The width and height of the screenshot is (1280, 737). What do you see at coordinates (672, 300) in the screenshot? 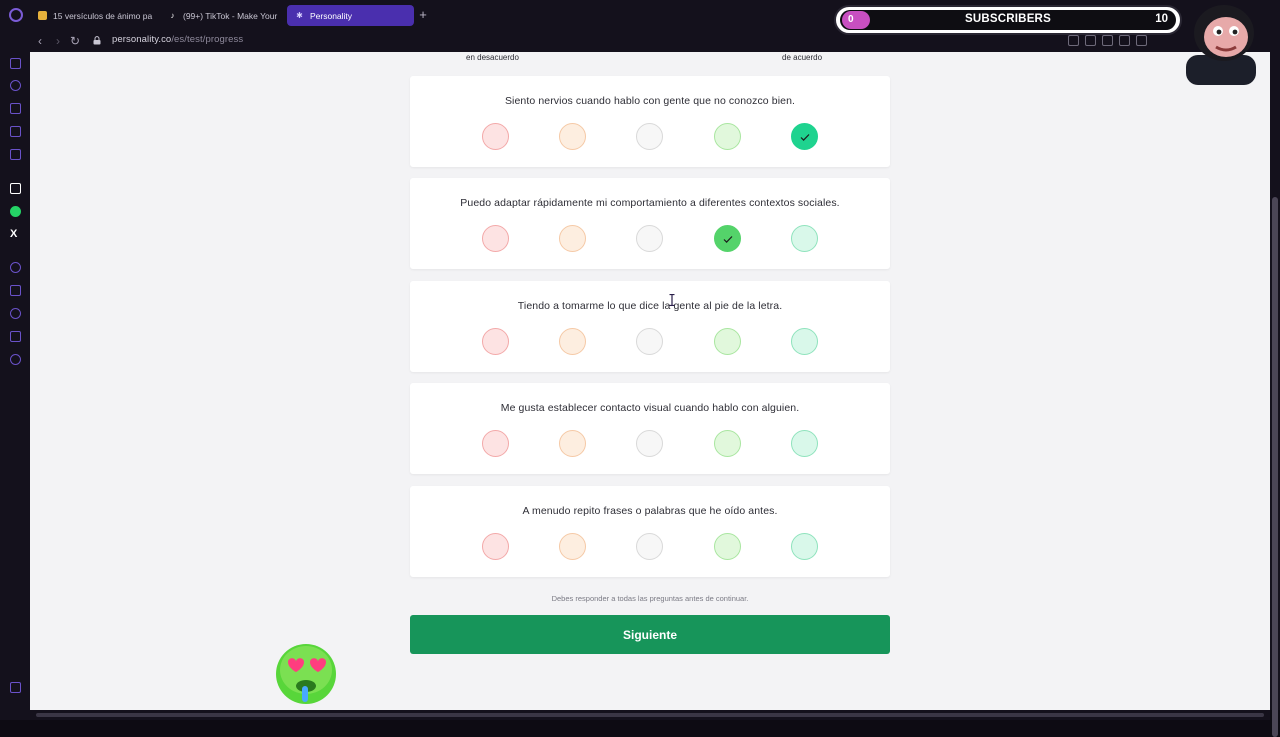
I see `text-cursor-icon` at bounding box center [672, 300].